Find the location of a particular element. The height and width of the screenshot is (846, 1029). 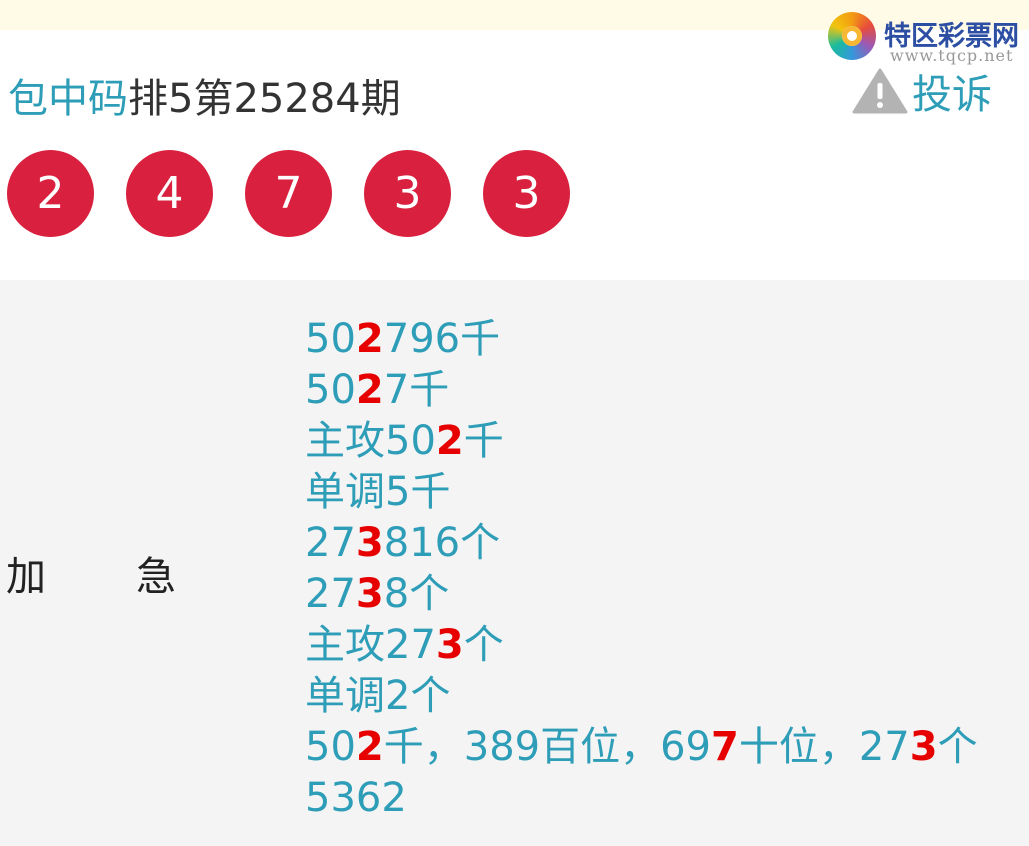

prediction-line: 273816个 is located at coordinates (641, 543).